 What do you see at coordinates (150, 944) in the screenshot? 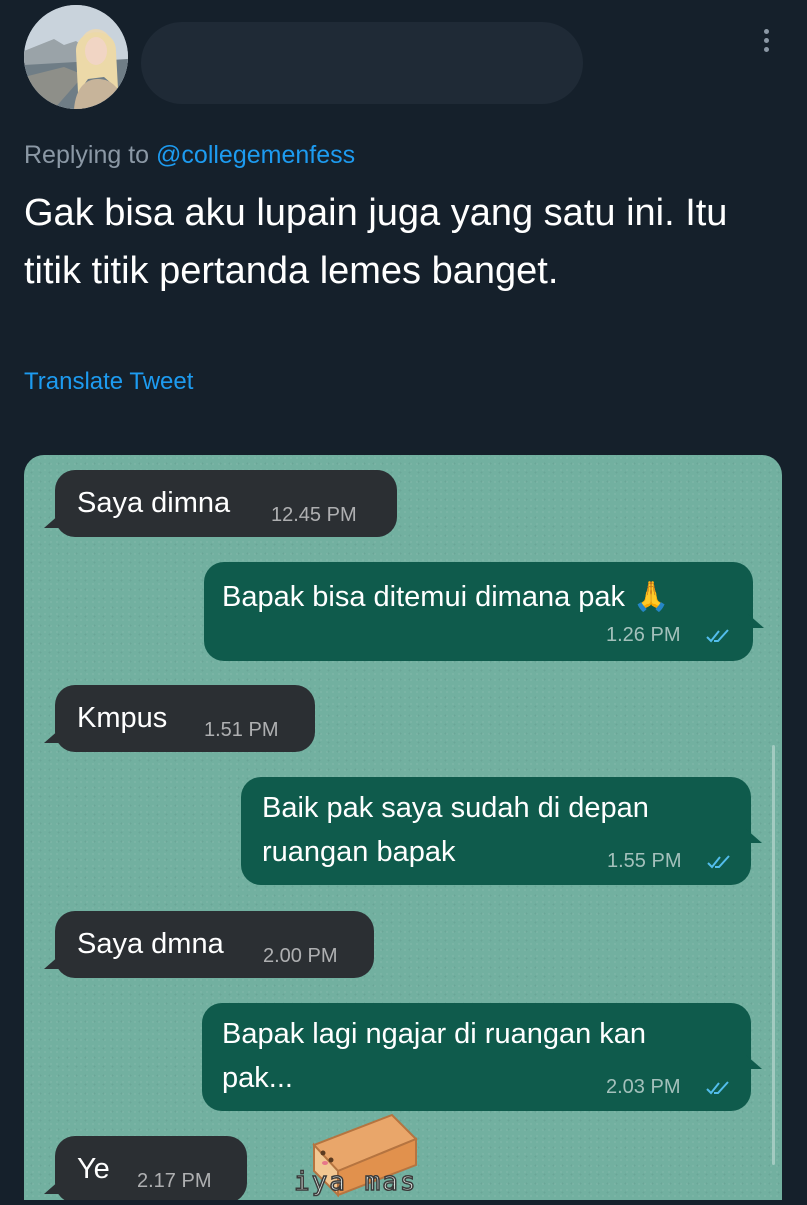
I see `message-text: Saya dmna` at bounding box center [150, 944].